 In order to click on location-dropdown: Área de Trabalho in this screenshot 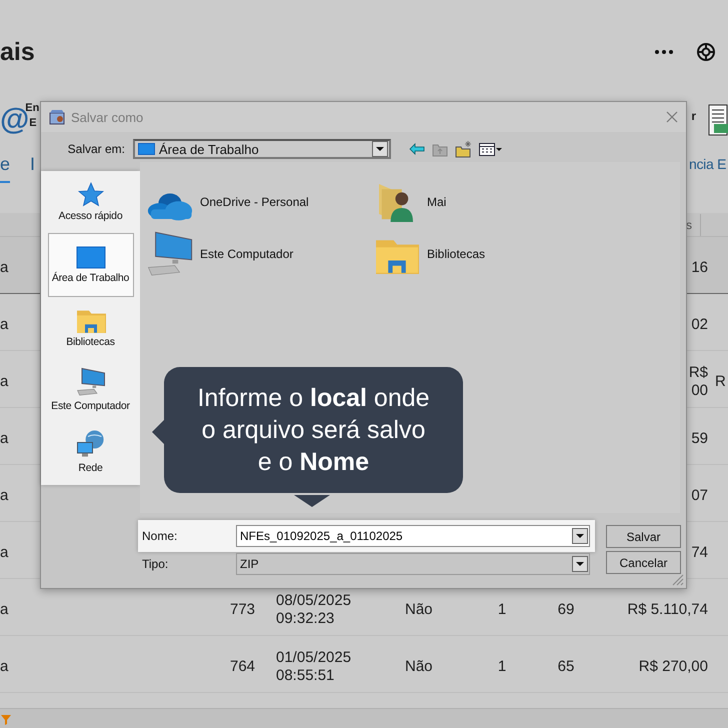, I will do `click(262, 149)`.